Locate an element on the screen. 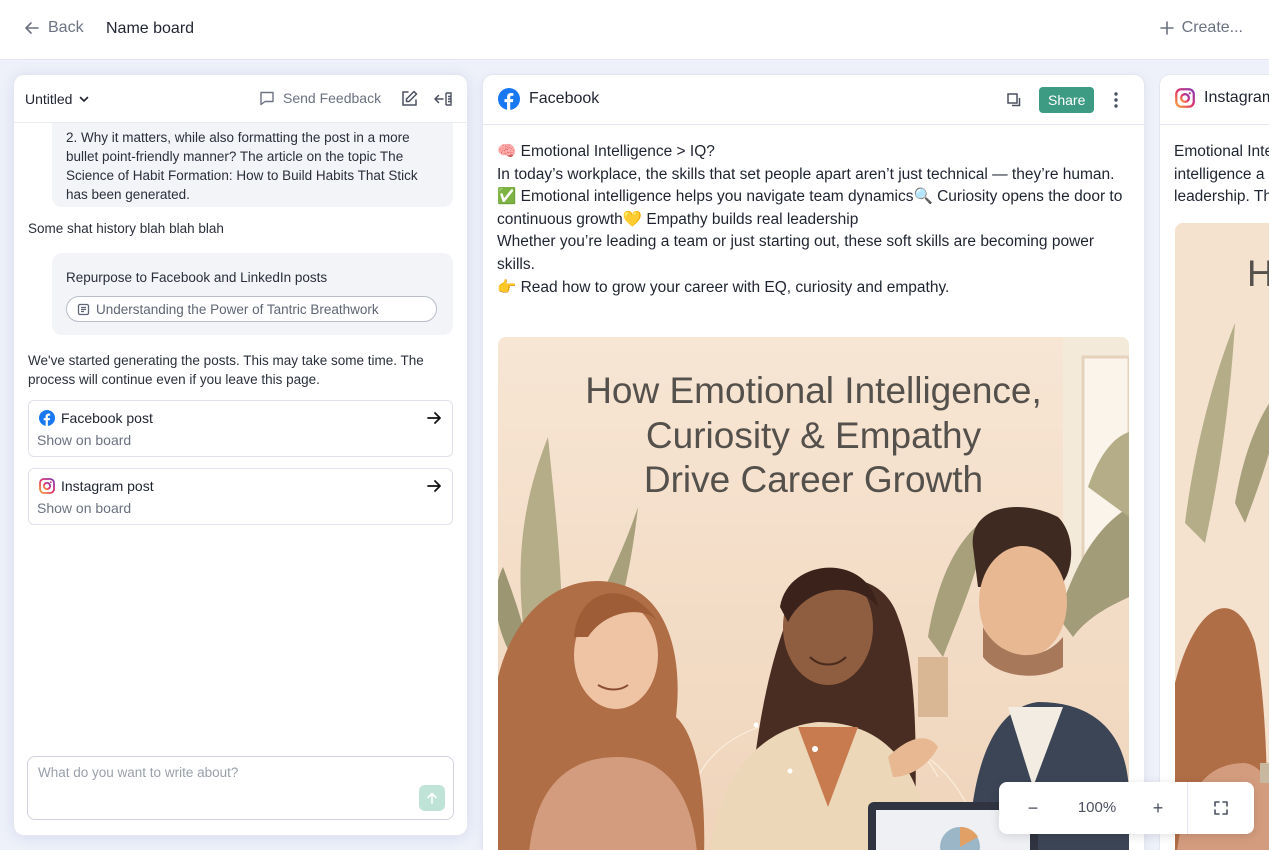 Image resolution: width=1269 pixels, height=850 pixels. image-title-line: Curiosity & Empathy is located at coordinates (813, 435).